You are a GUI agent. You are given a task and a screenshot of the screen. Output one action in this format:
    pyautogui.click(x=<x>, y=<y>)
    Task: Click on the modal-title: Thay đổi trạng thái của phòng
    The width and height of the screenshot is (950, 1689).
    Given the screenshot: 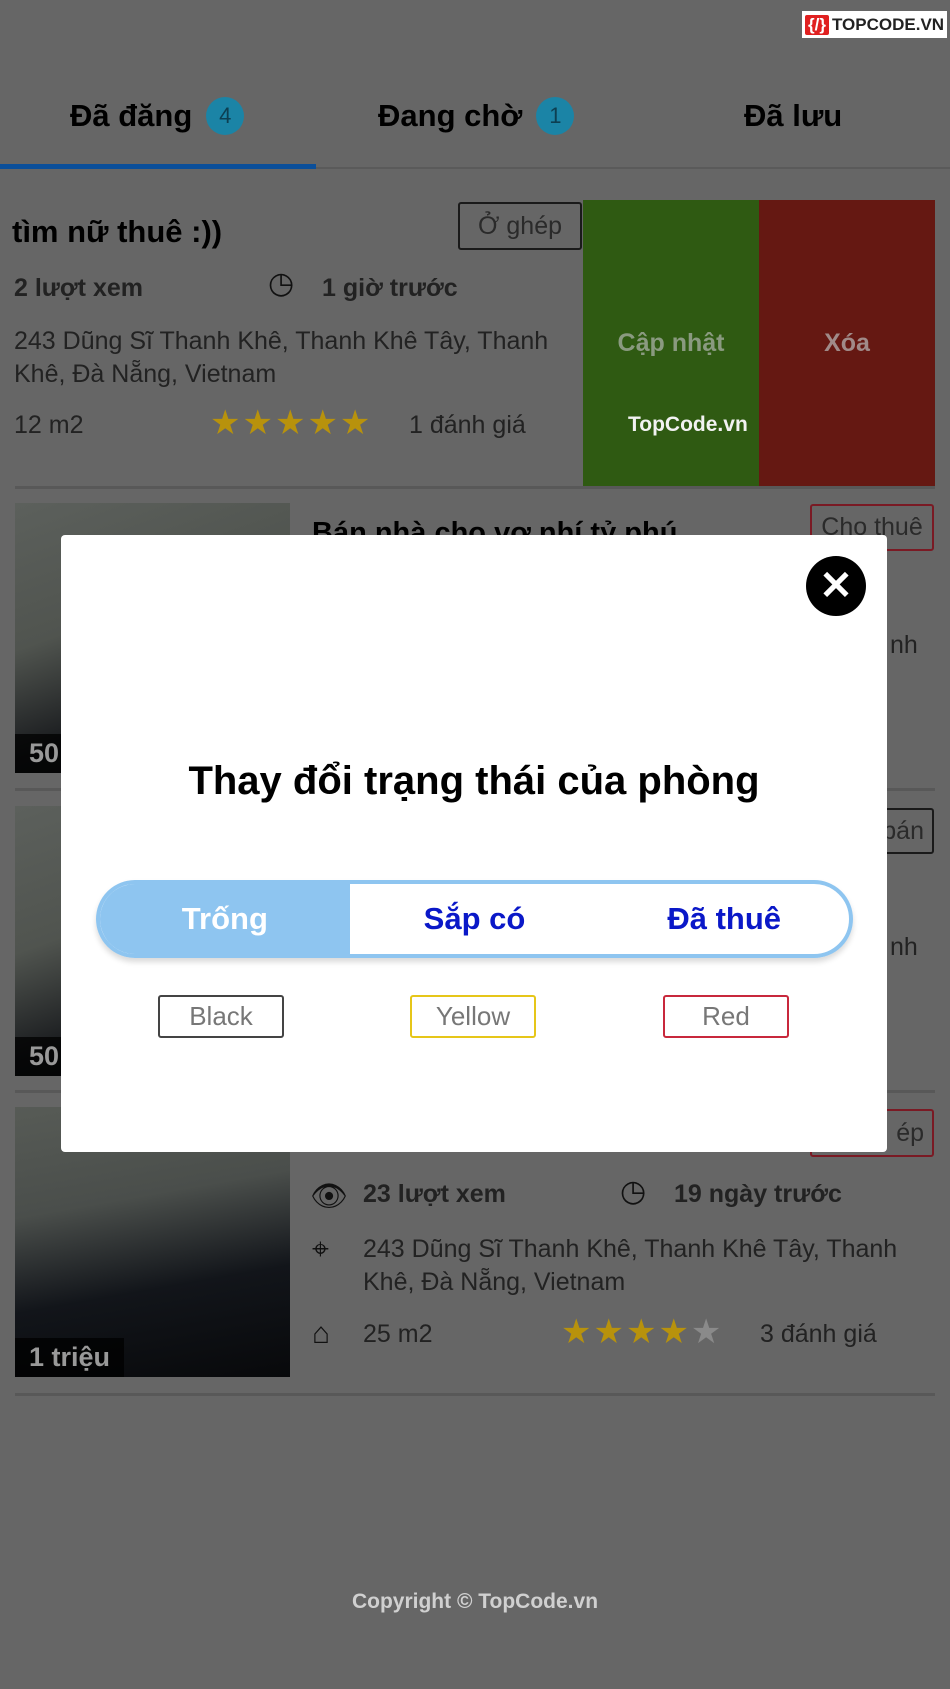 What is the action you would take?
    pyautogui.click(x=474, y=781)
    